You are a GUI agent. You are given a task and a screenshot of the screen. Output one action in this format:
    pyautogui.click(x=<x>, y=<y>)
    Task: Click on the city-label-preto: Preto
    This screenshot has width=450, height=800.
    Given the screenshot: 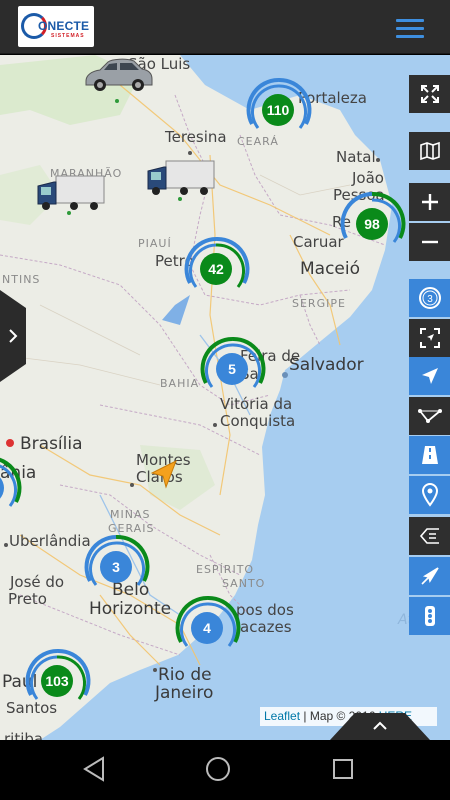 What is the action you would take?
    pyautogui.click(x=27, y=599)
    